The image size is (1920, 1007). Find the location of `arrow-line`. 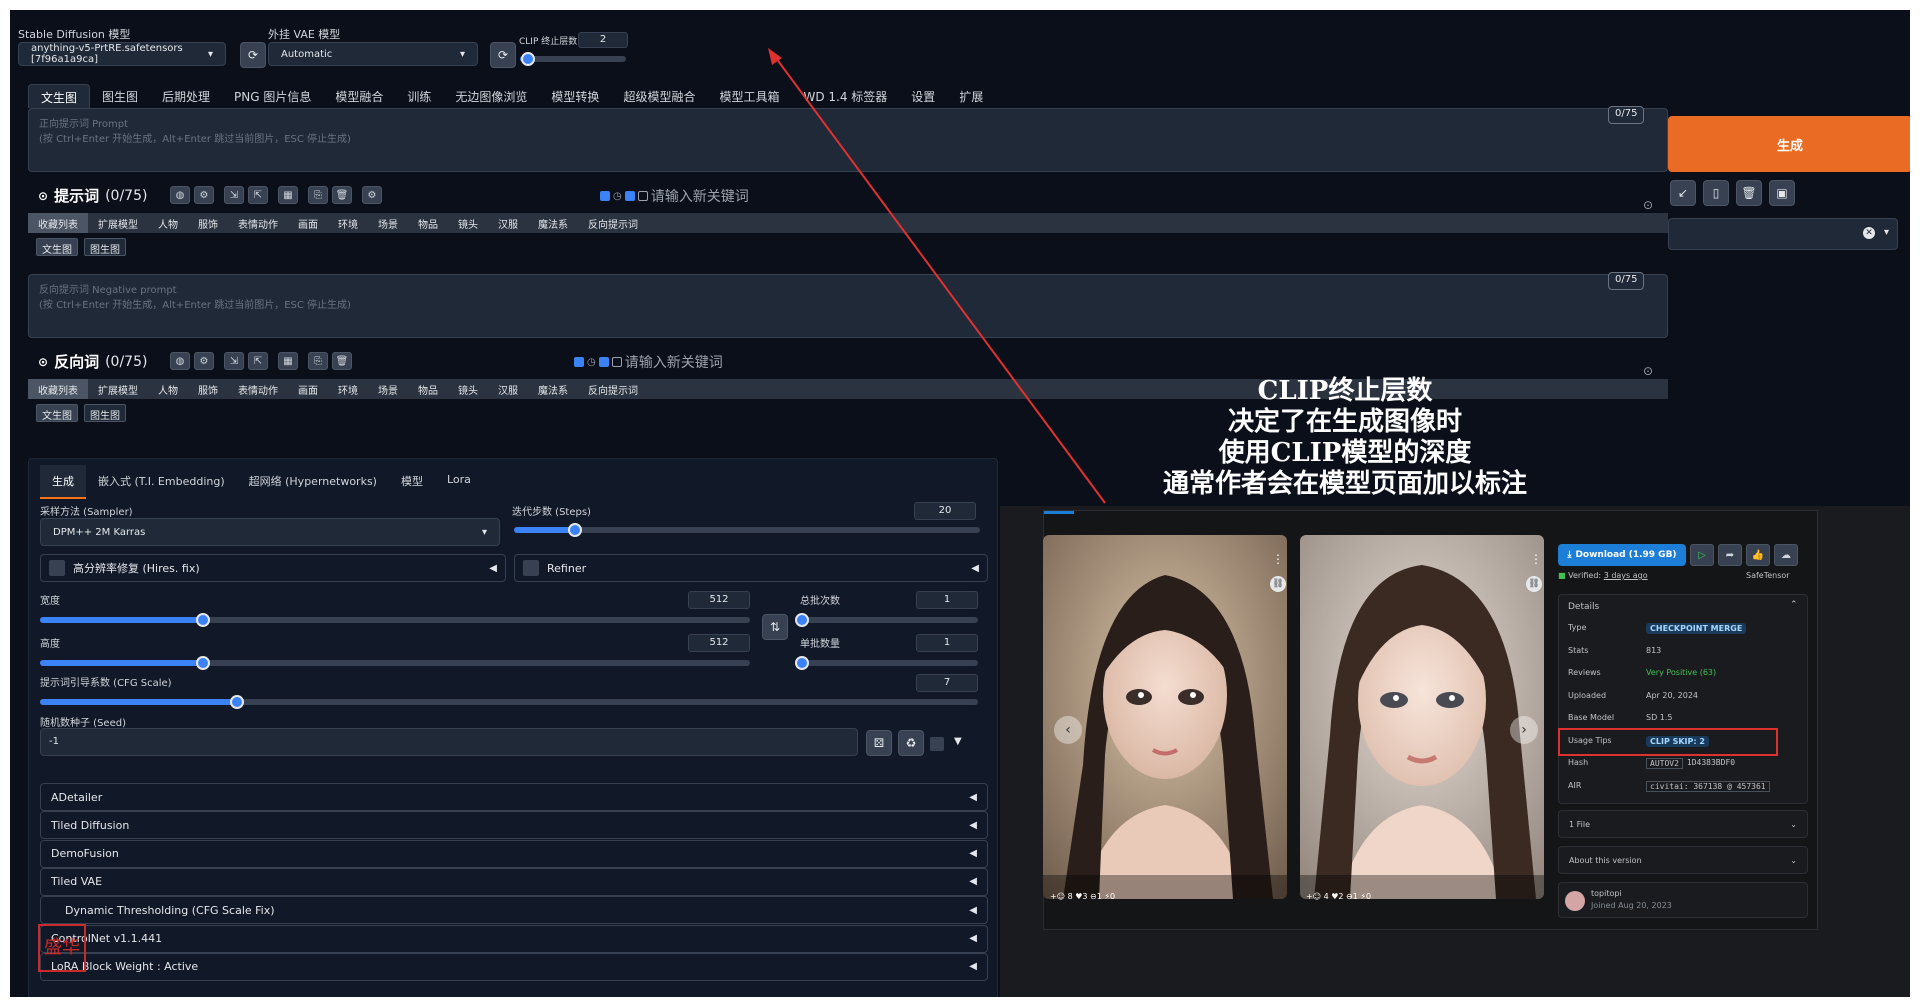

arrow-line is located at coordinates (939, 278).